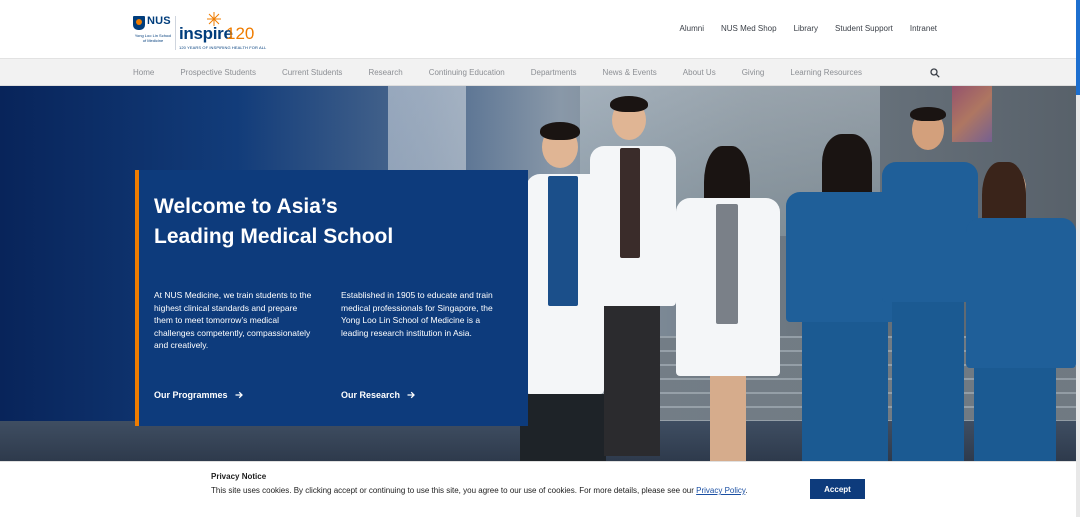 Image resolution: width=1080 pixels, height=517 pixels. What do you see at coordinates (692, 28) in the screenshot?
I see `utility-link-alumni: Alumni` at bounding box center [692, 28].